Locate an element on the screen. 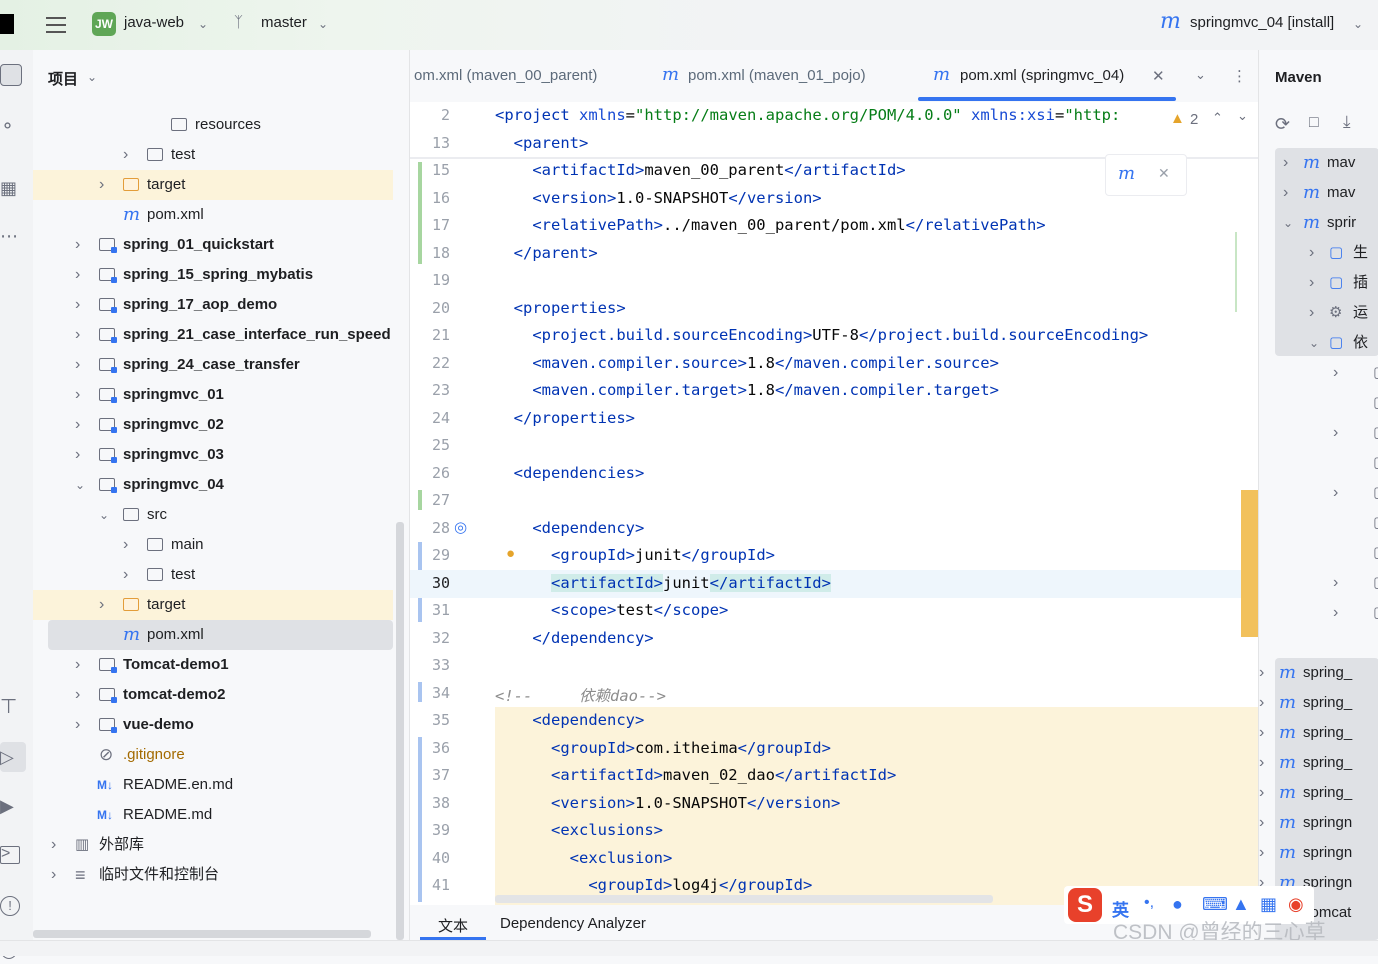  code-line: </dependency> is located at coordinates (574, 638).